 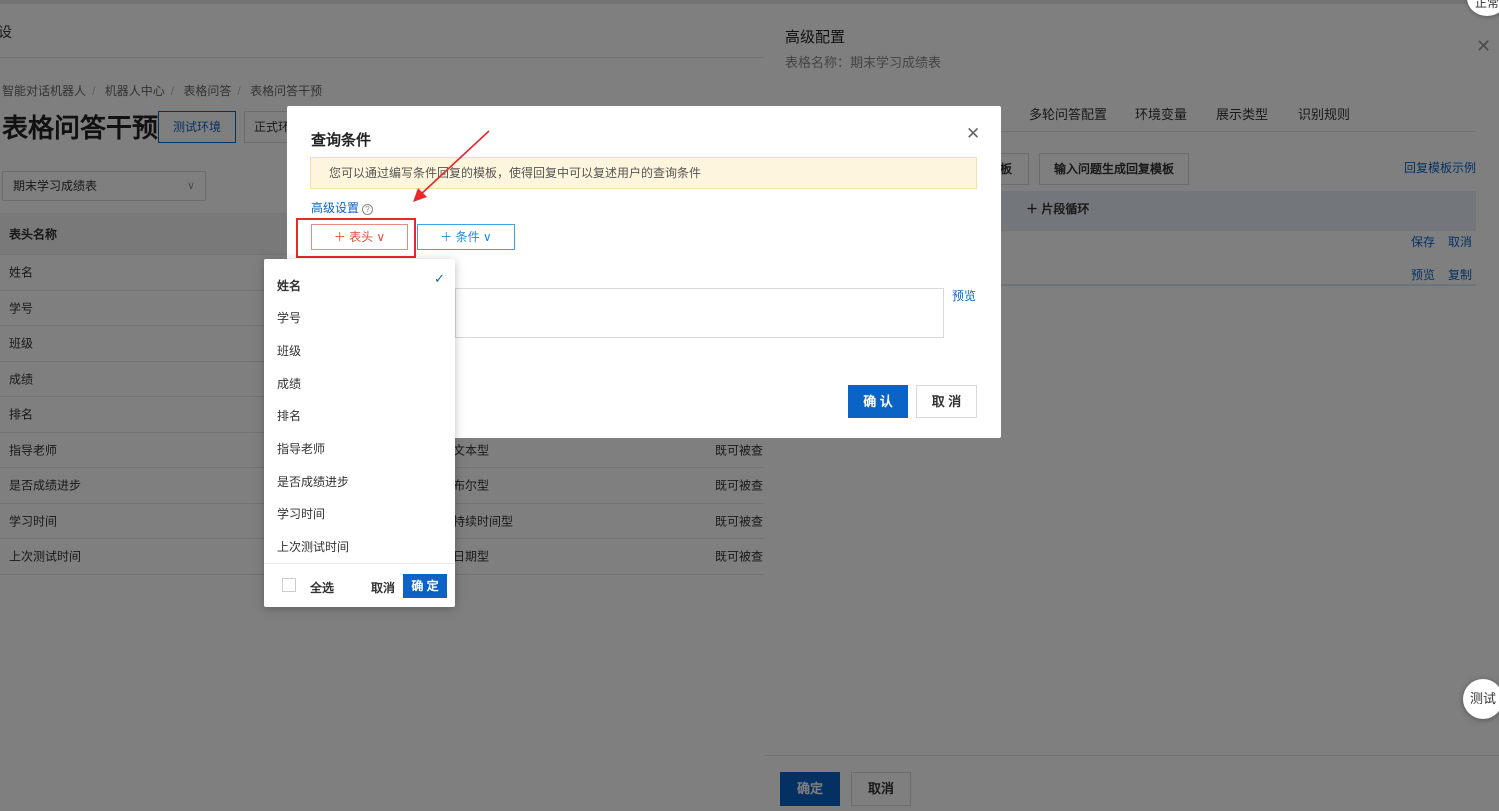 I want to click on modal-confirm-button: 确 认, so click(x=878, y=401).